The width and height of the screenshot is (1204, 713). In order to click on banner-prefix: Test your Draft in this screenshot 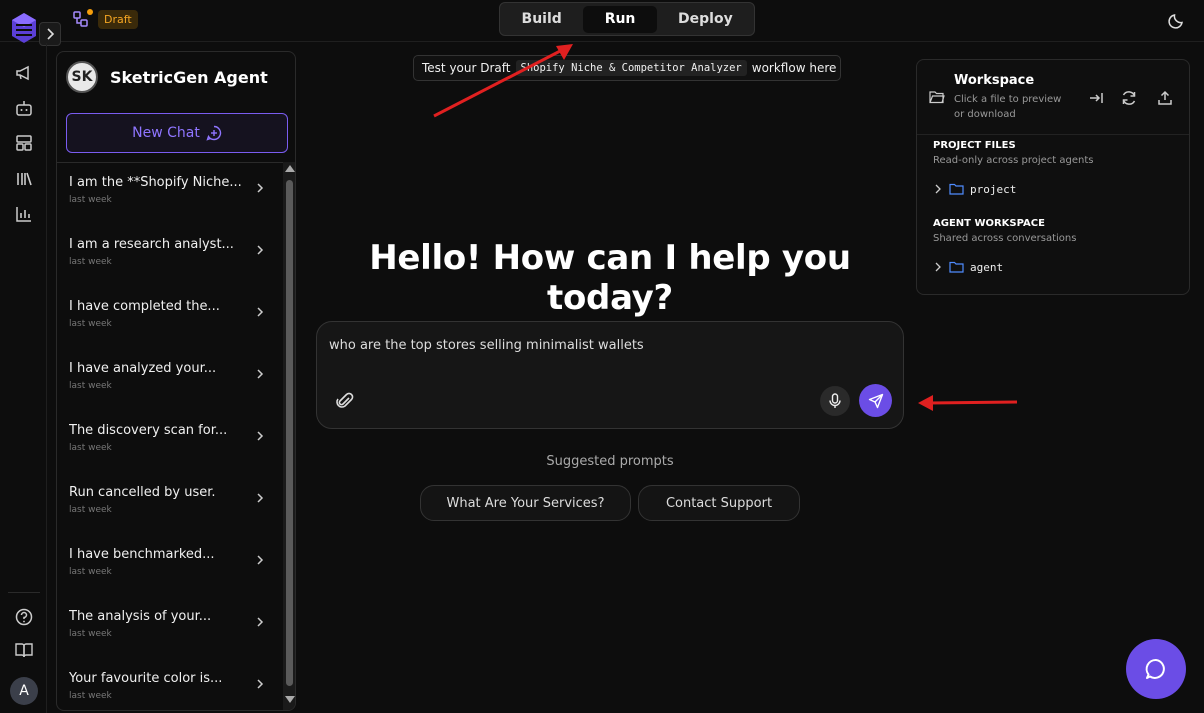, I will do `click(466, 68)`.